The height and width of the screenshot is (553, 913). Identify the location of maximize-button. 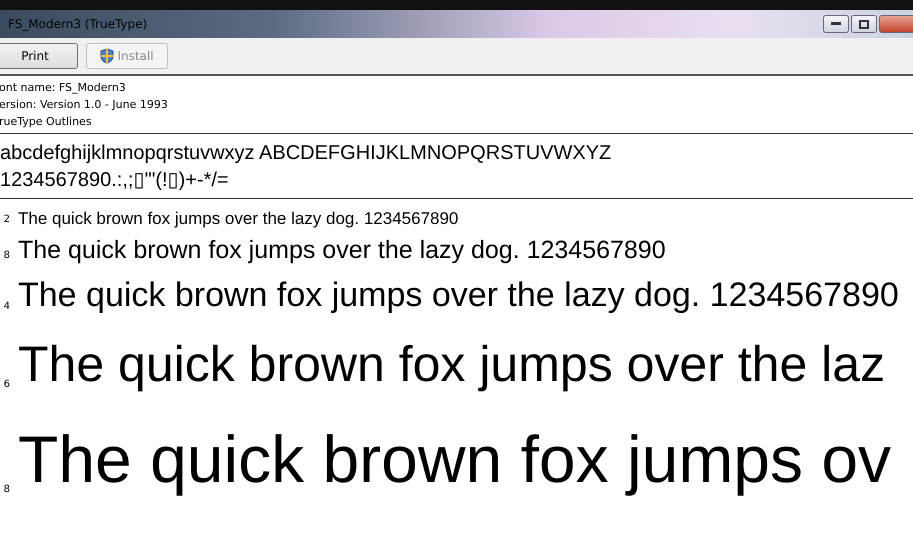
(864, 24).